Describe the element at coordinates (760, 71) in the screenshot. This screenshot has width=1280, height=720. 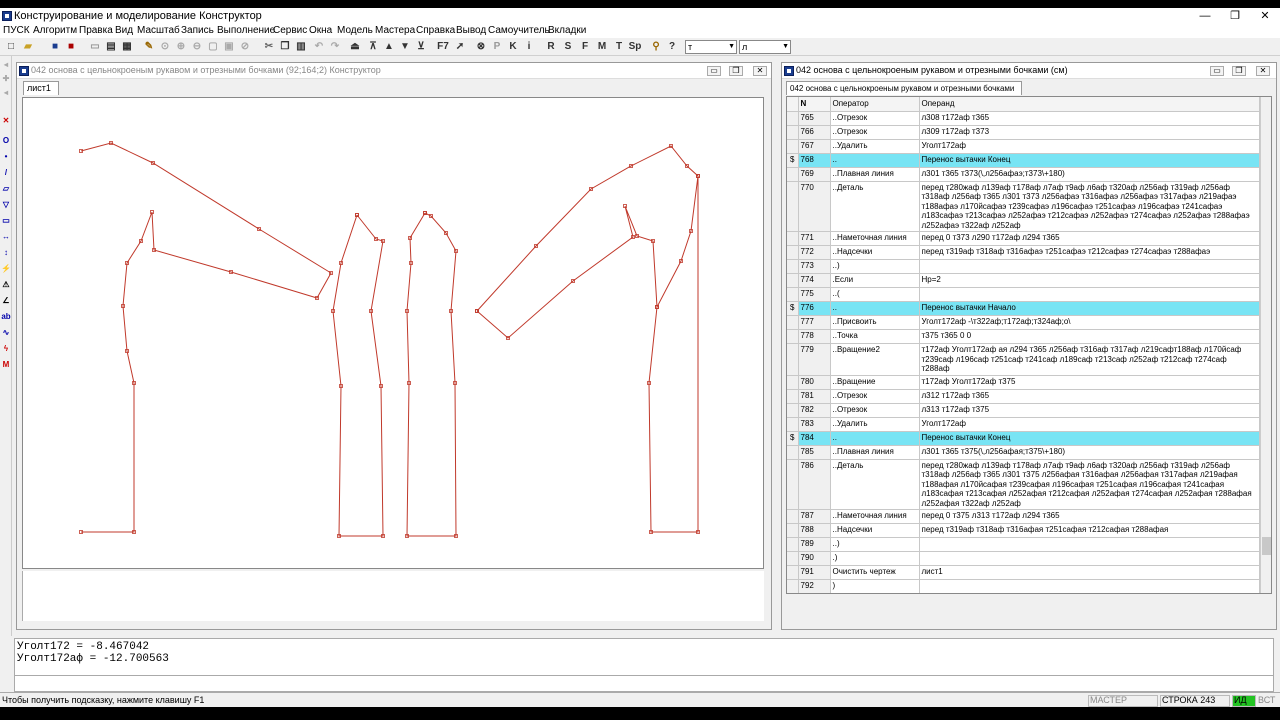
I see `drawing-window-close-button: ✕` at that location.